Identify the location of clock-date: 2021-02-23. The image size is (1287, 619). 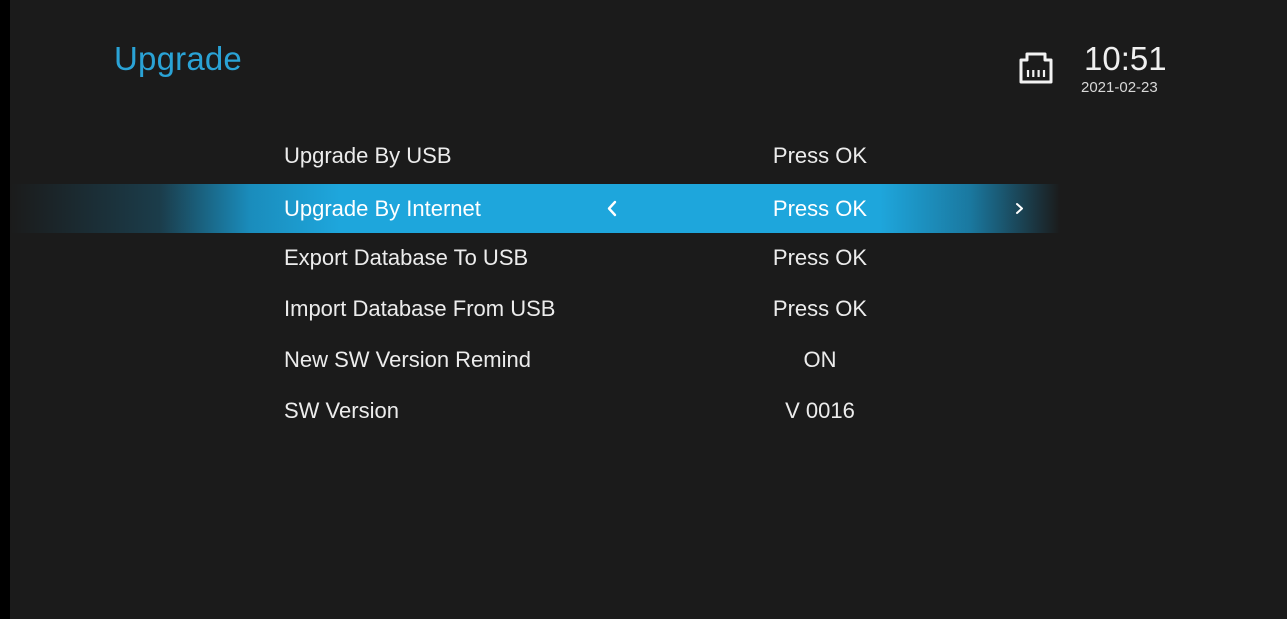
(1119, 87).